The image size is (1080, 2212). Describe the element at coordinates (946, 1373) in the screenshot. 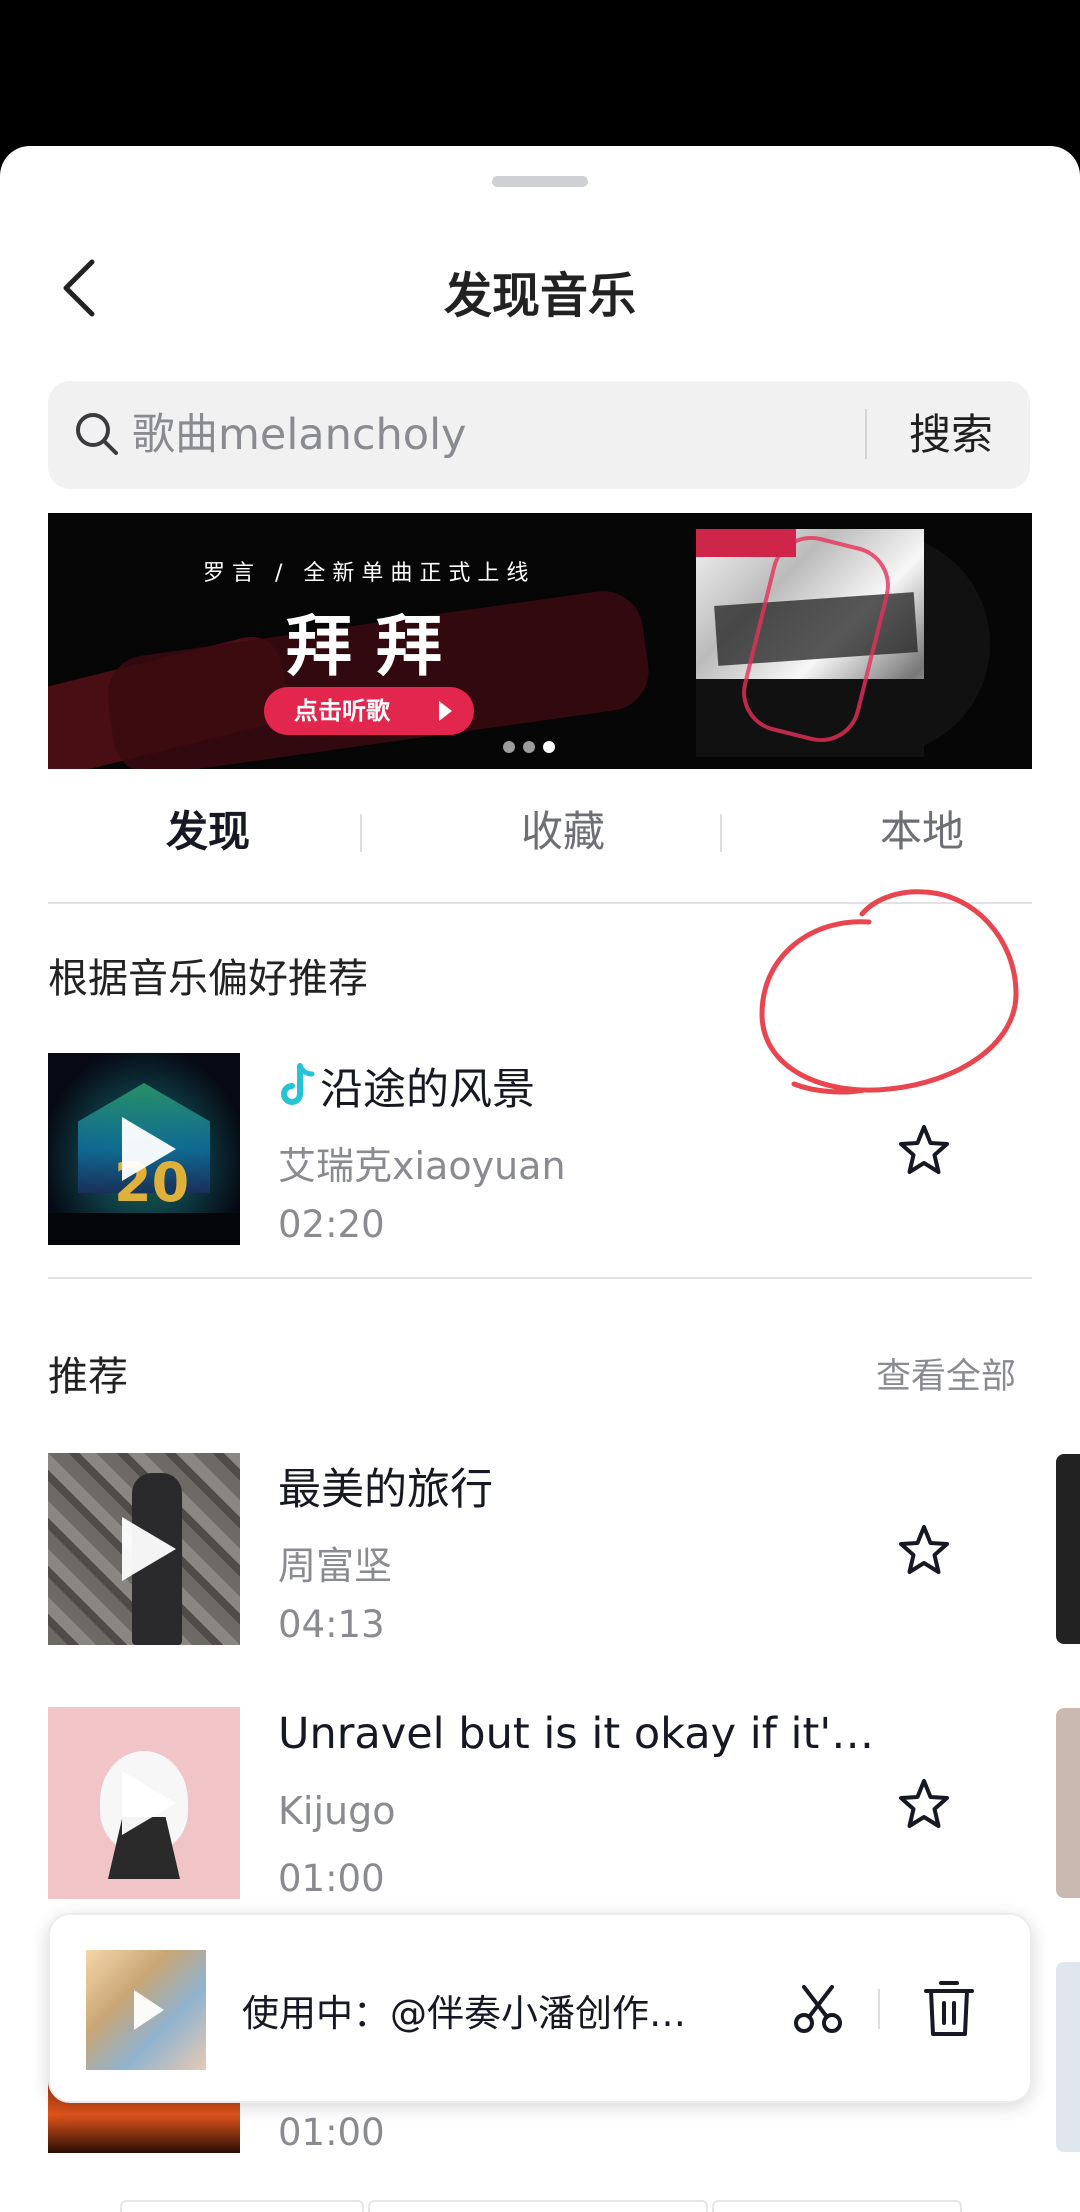

I see `see-all-link: 查看全部` at that location.